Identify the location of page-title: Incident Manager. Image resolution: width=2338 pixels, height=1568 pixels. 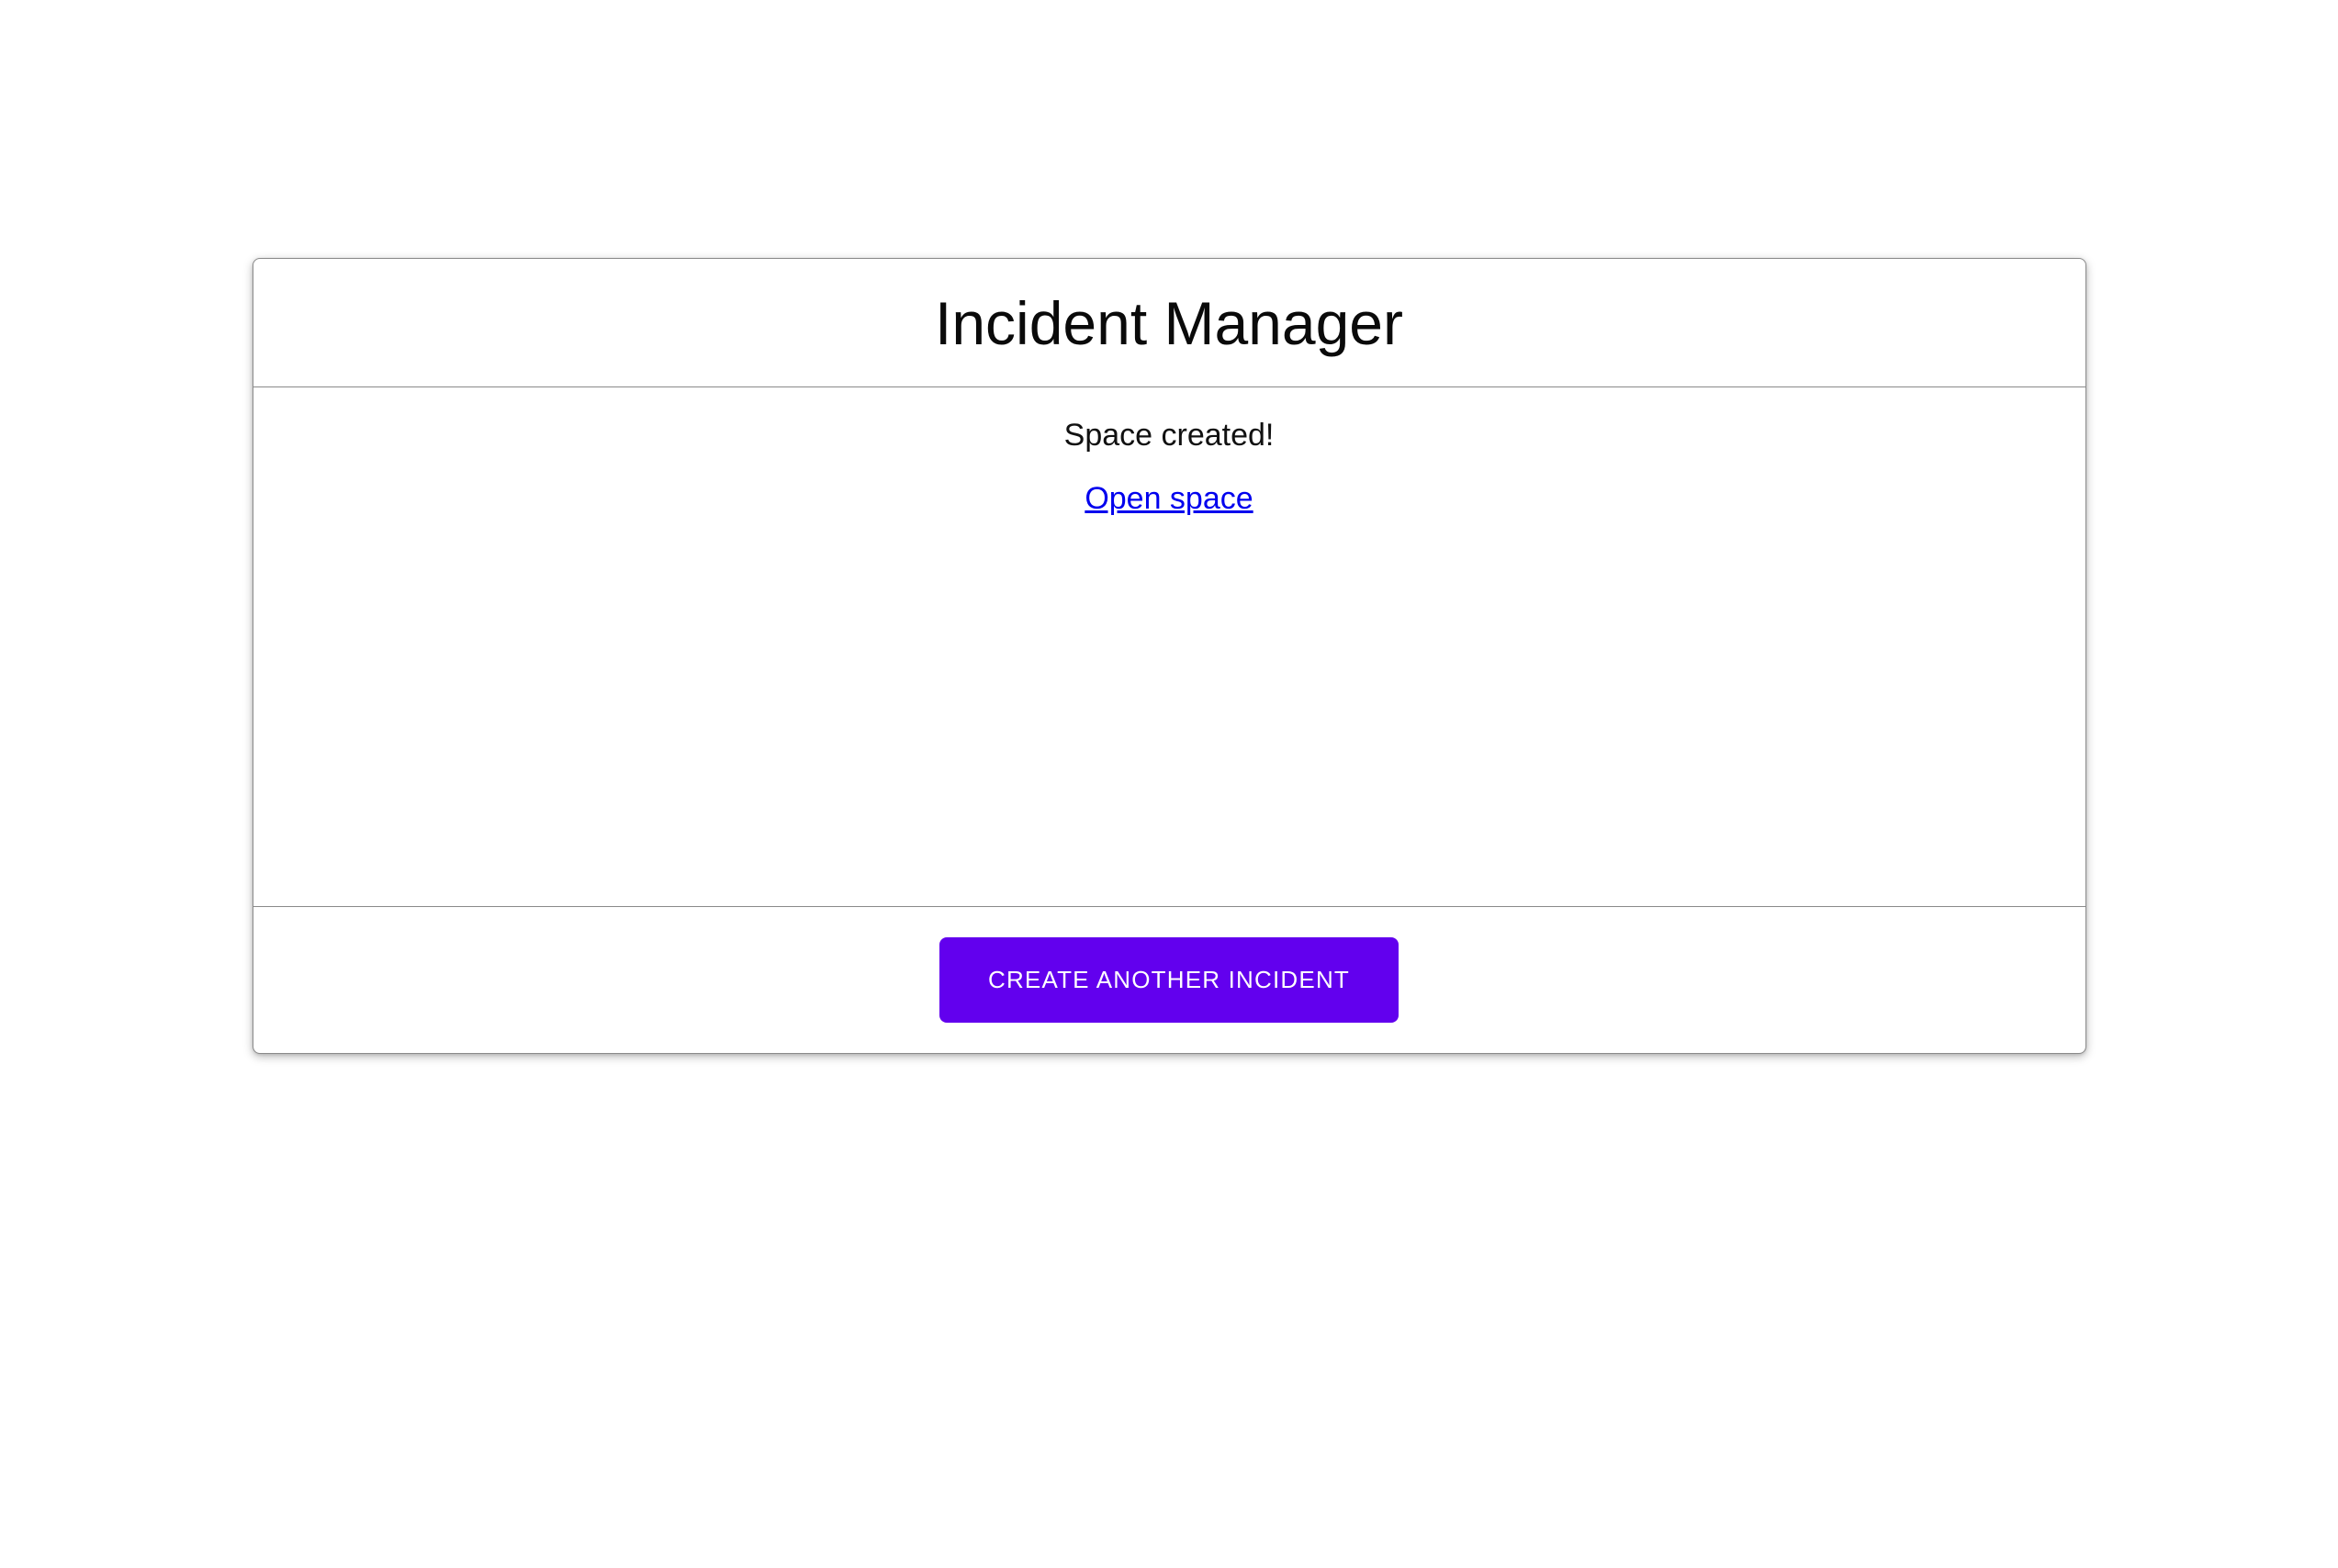
(1169, 322).